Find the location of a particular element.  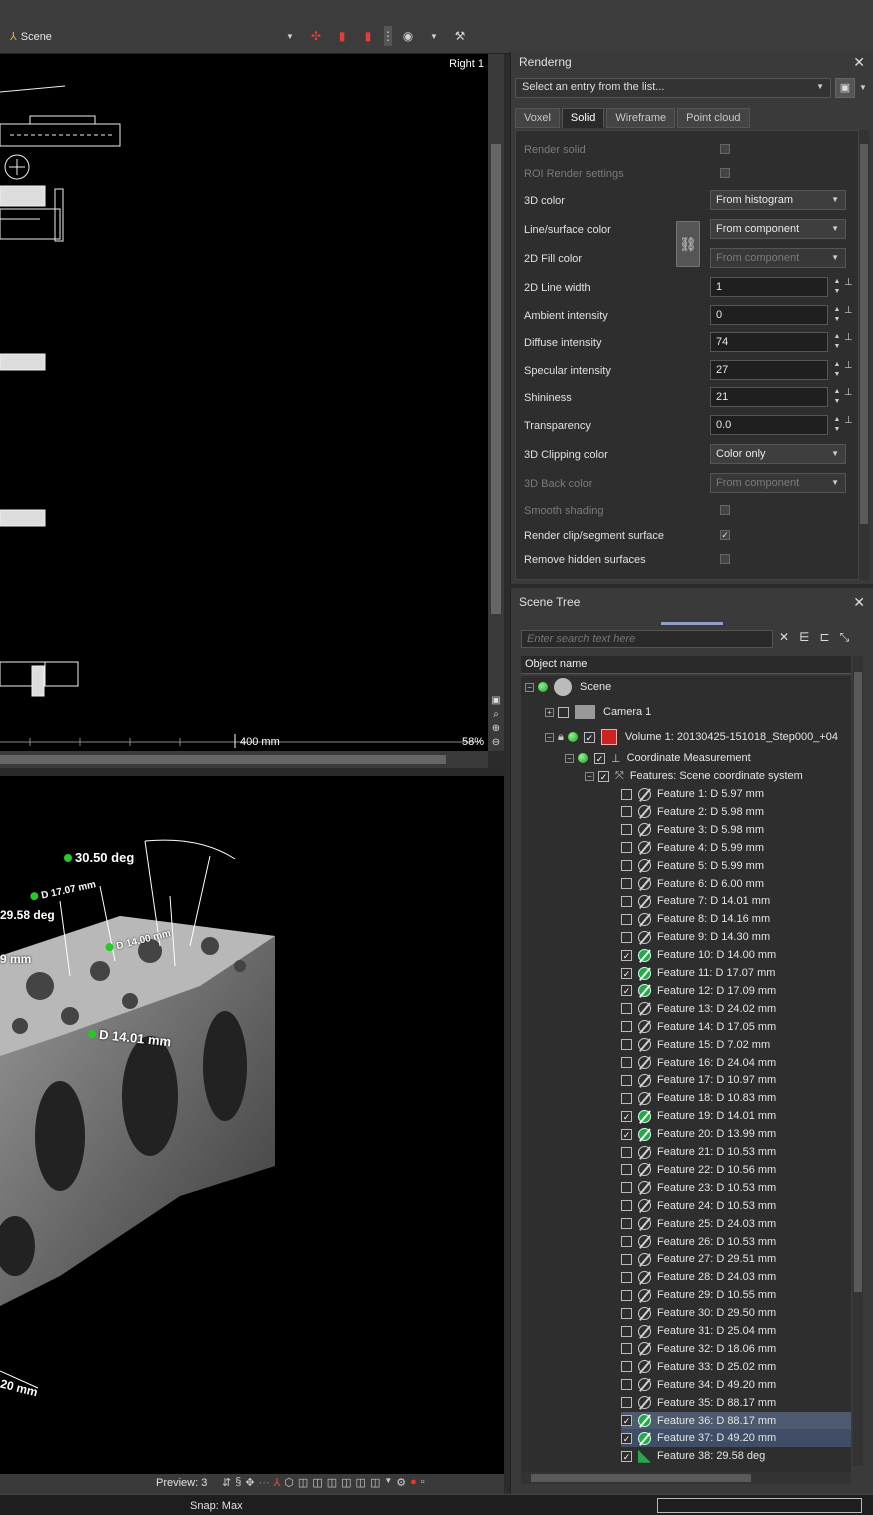

tools-icon: ⚒ is located at coordinates (460, 36).